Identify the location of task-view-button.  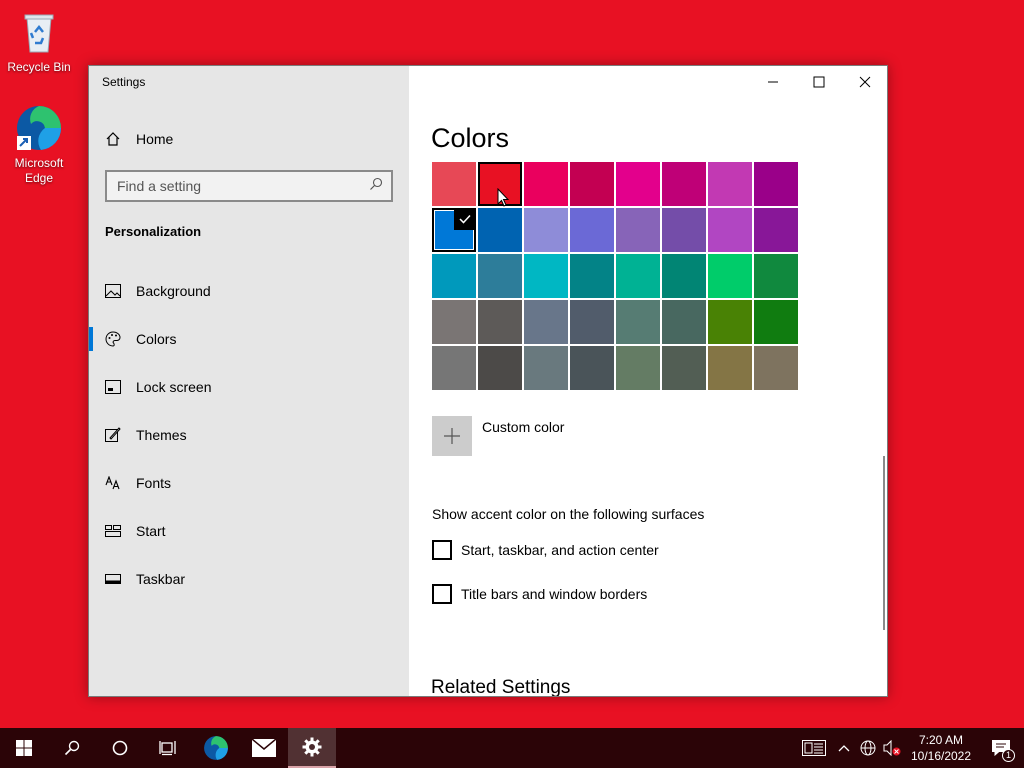
(168, 748).